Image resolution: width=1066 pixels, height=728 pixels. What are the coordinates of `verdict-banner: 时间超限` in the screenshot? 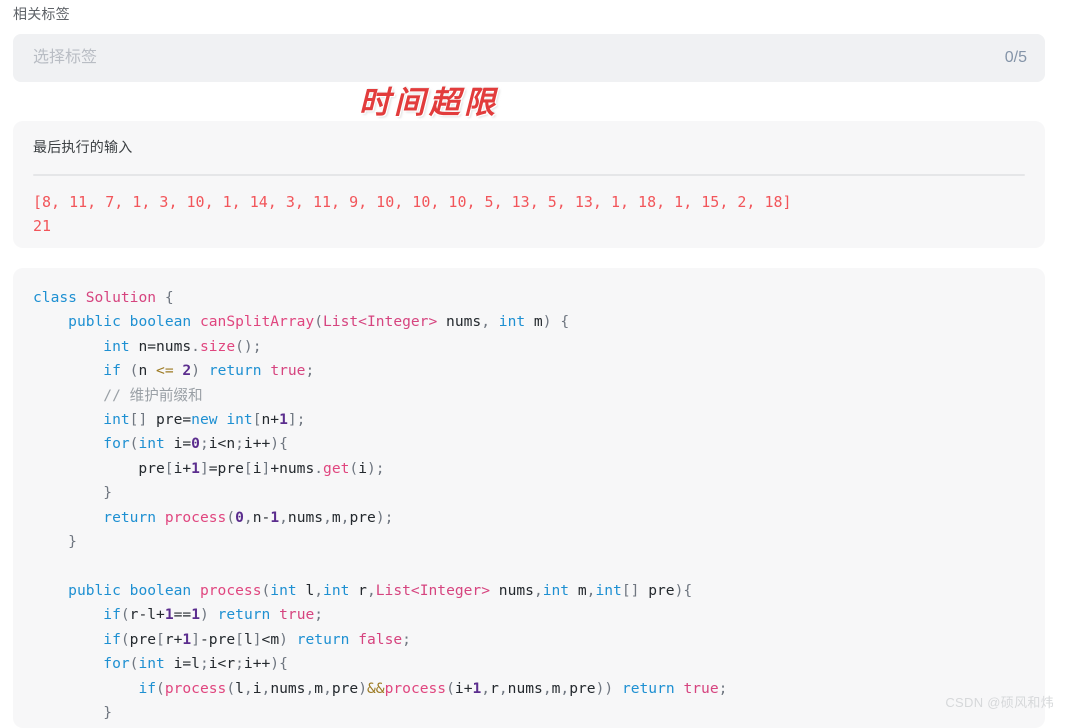 It's located at (429, 103).